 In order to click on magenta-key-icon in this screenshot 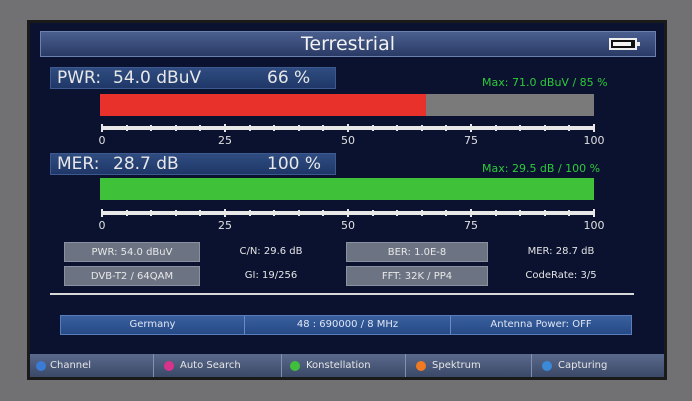, I will do `click(169, 366)`.